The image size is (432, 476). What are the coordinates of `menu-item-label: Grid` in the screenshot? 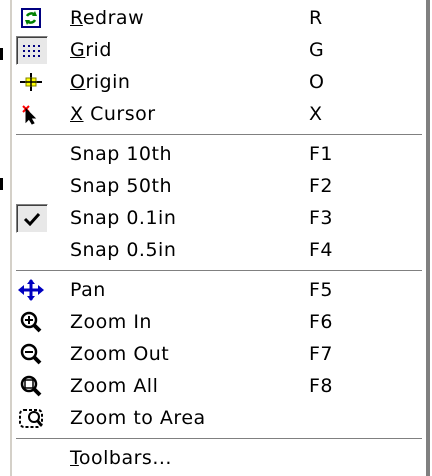 It's located at (91, 50).